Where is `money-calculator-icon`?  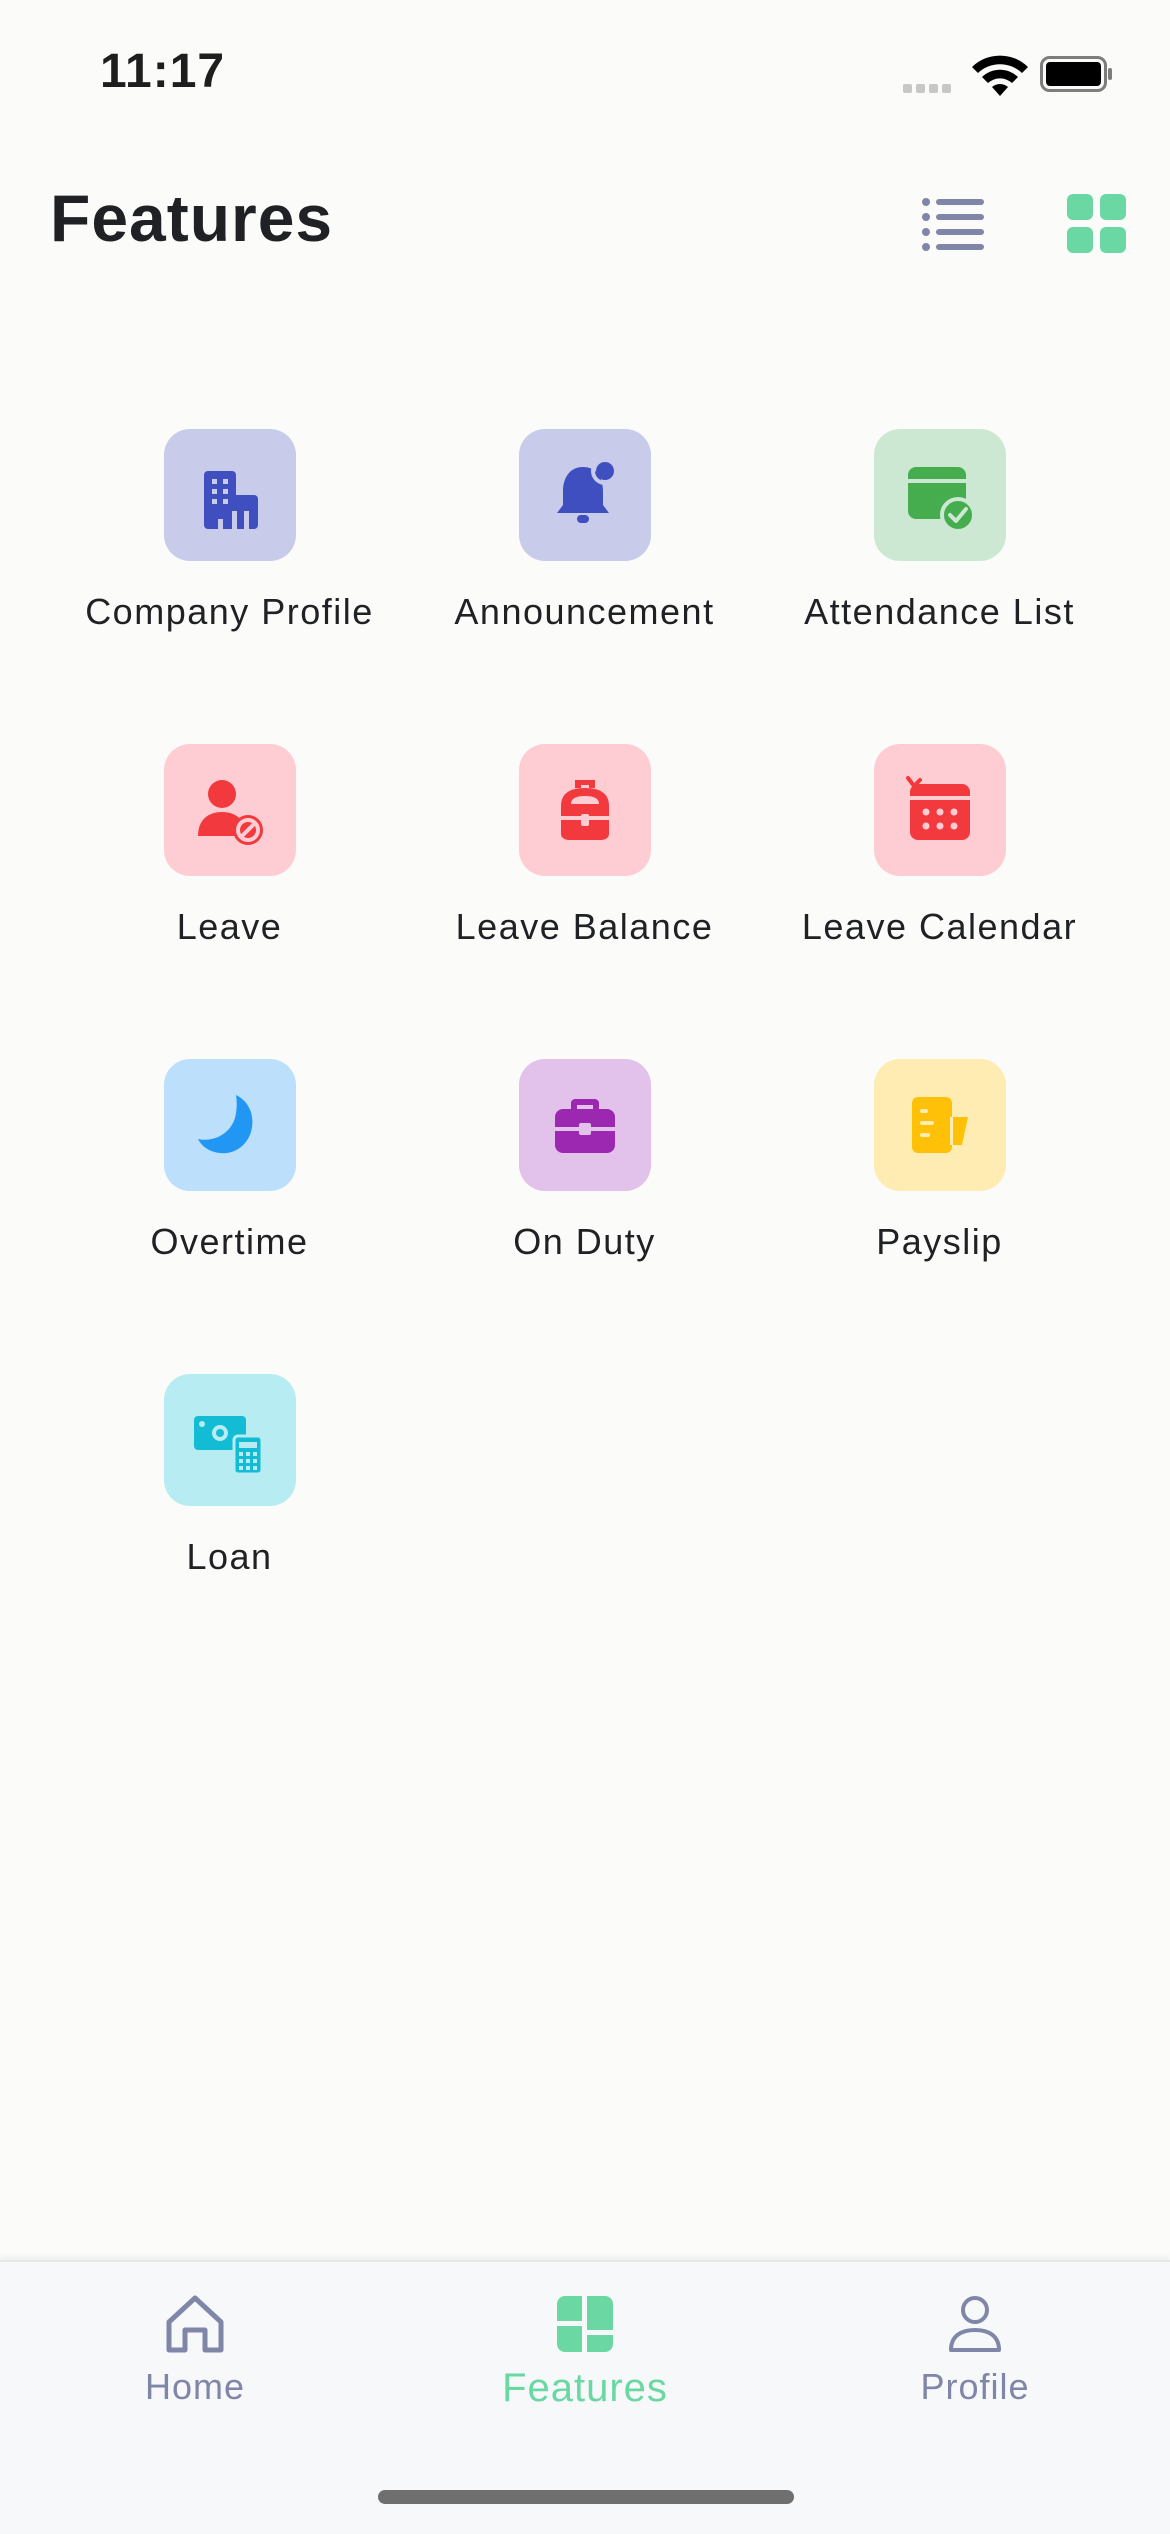 money-calculator-icon is located at coordinates (228, 1446).